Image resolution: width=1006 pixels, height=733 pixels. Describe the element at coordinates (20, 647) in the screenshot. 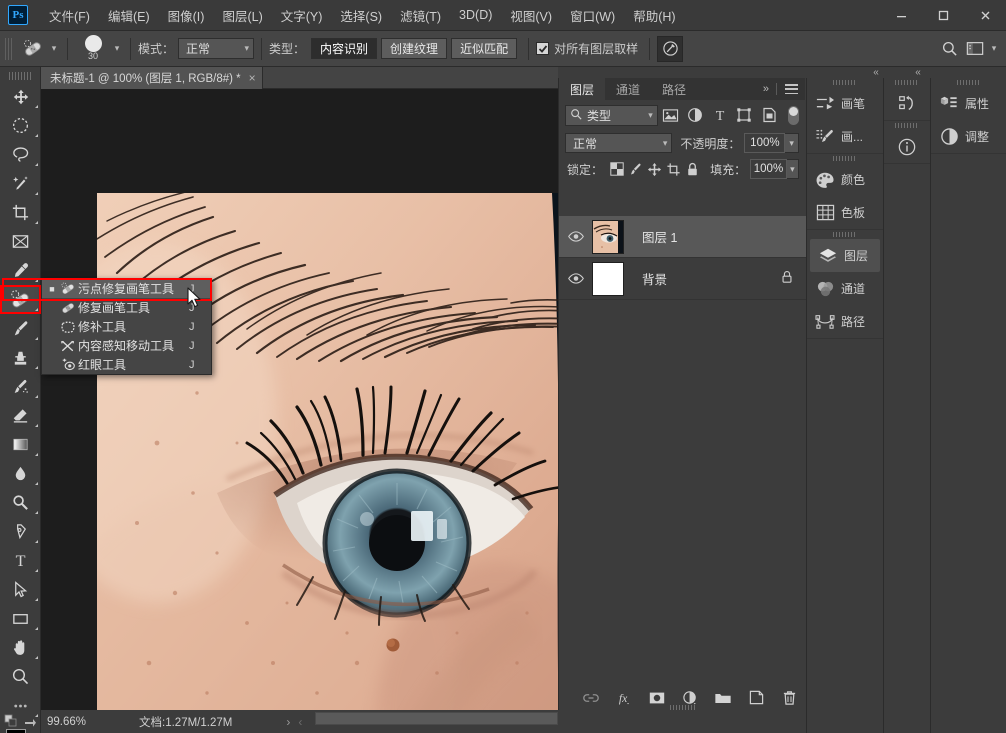

I see `hand-tool` at that location.